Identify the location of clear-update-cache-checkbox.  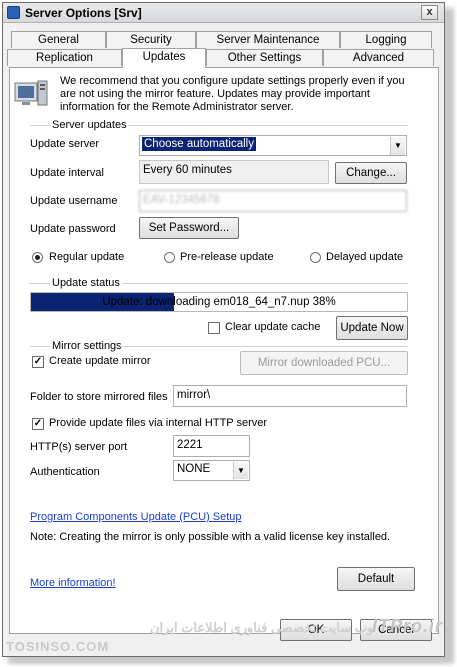
(214, 328).